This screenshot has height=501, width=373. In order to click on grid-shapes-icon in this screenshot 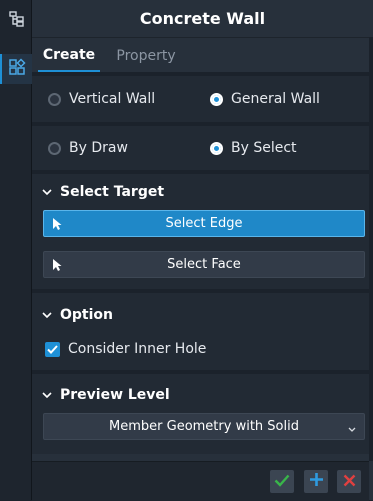, I will do `click(17, 69)`.